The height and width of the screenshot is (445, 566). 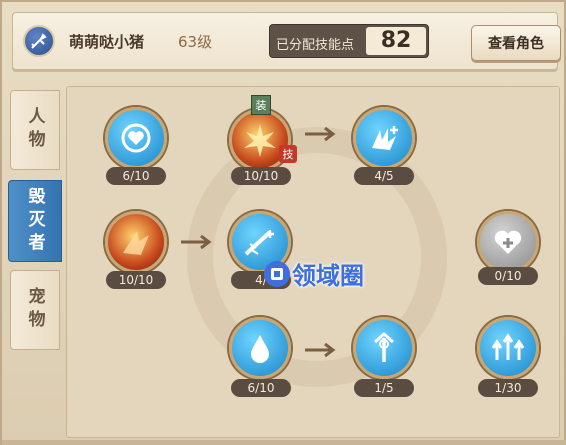 I want to click on tab-destroyer: 毁灭者, so click(x=35, y=221).